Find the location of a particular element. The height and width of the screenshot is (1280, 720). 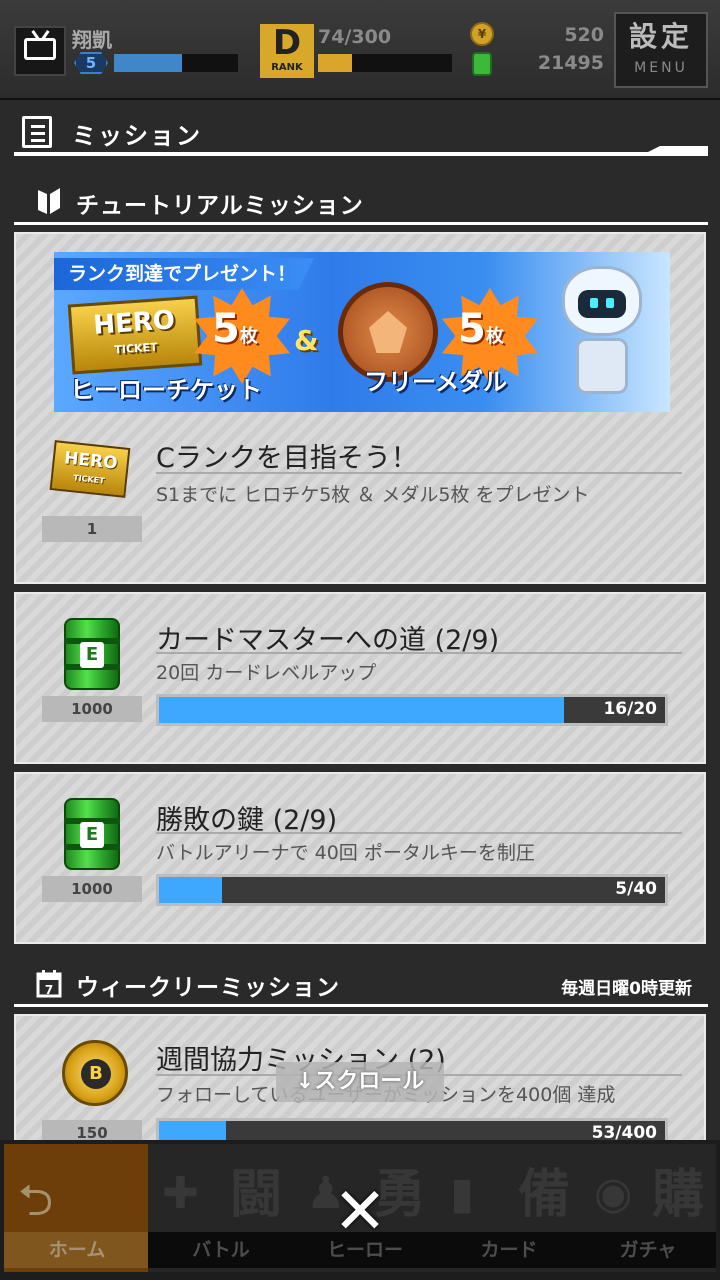

ticket-count: 5枚 is located at coordinates (235, 329).